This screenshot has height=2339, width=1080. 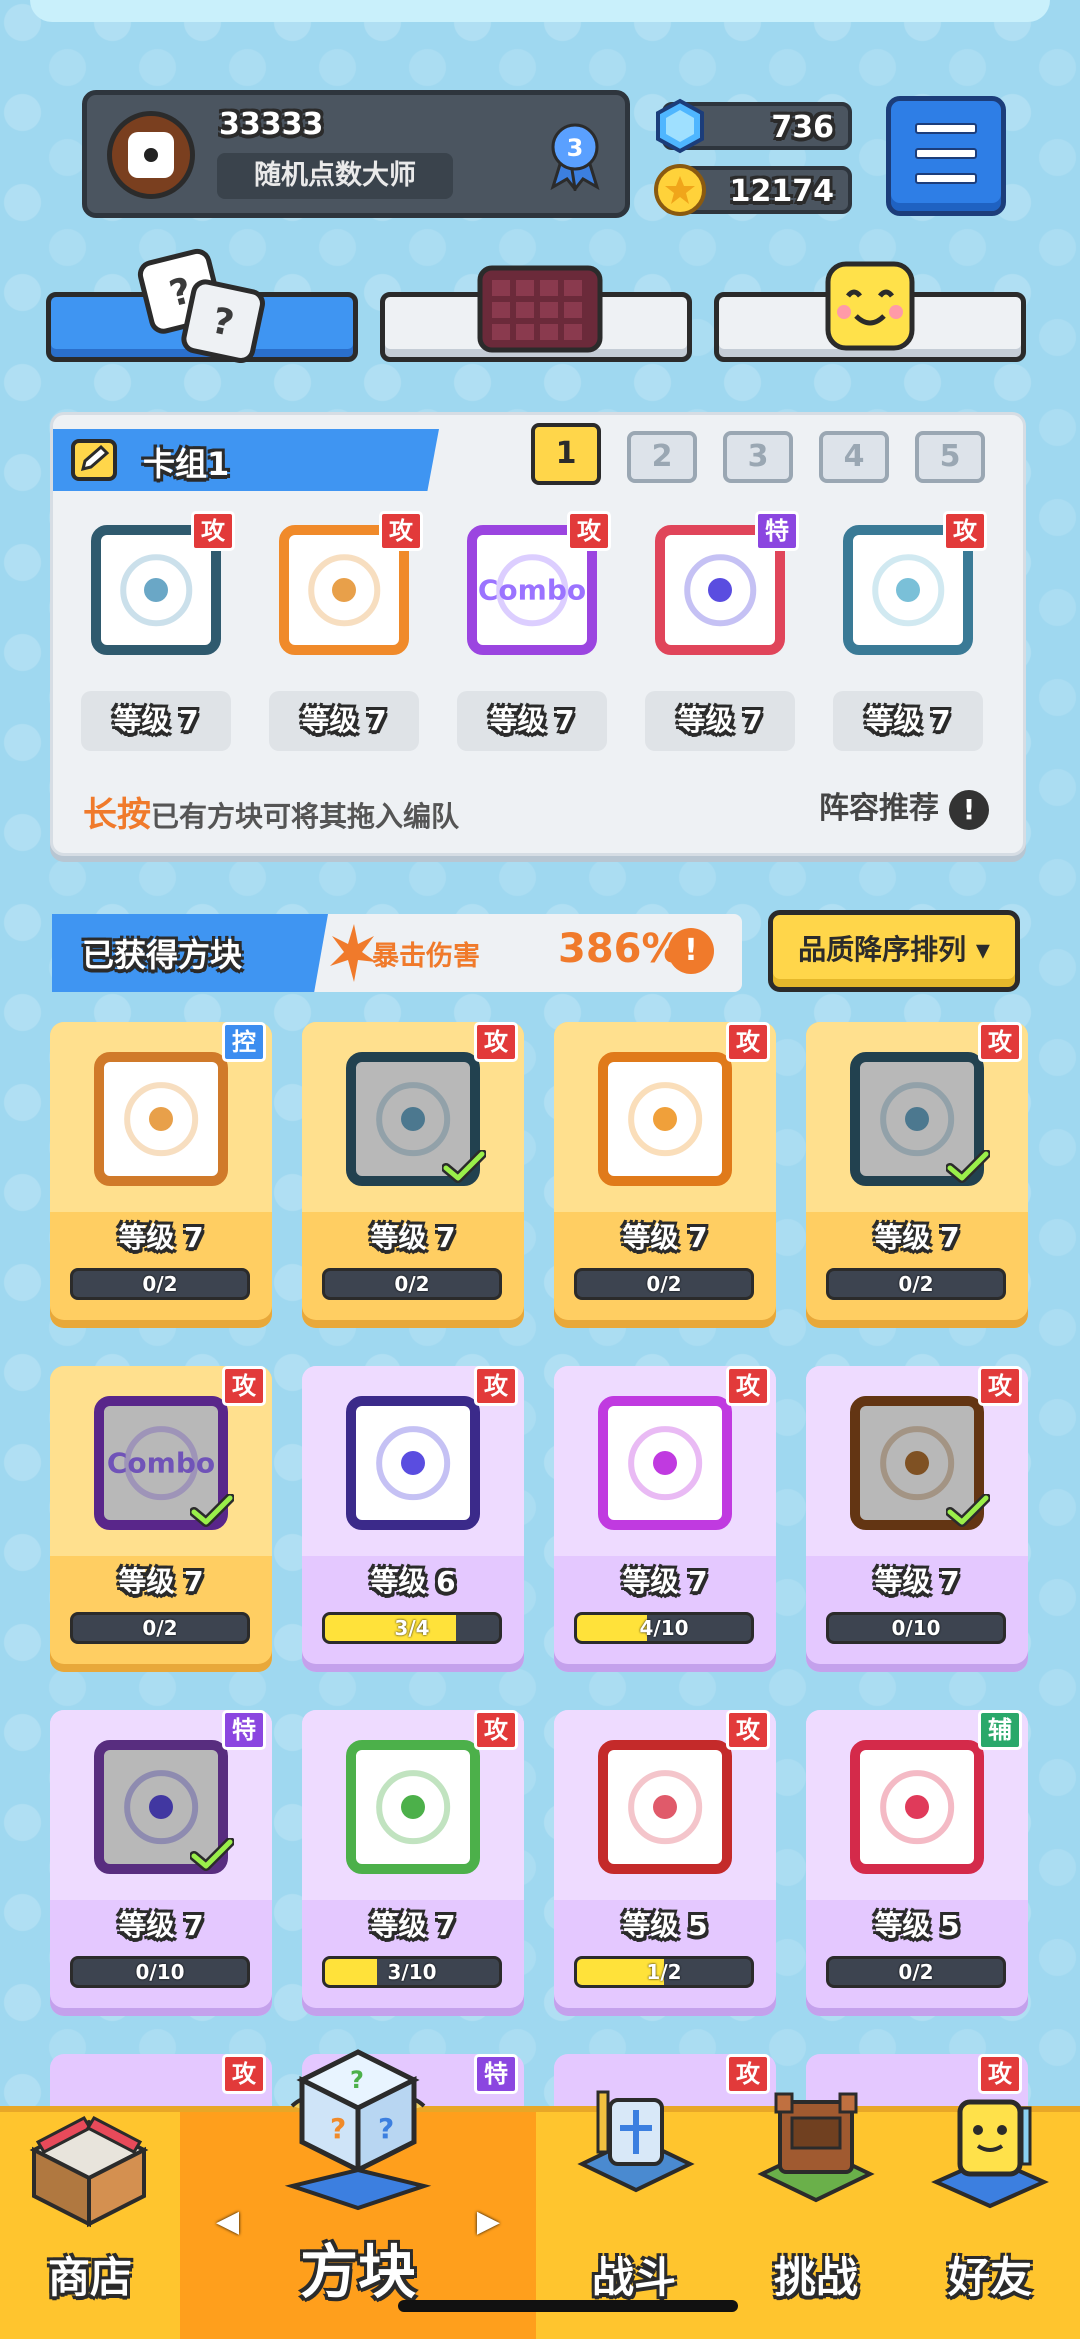 I want to click on nav-challenge: 挑战, so click(x=816, y=2215).